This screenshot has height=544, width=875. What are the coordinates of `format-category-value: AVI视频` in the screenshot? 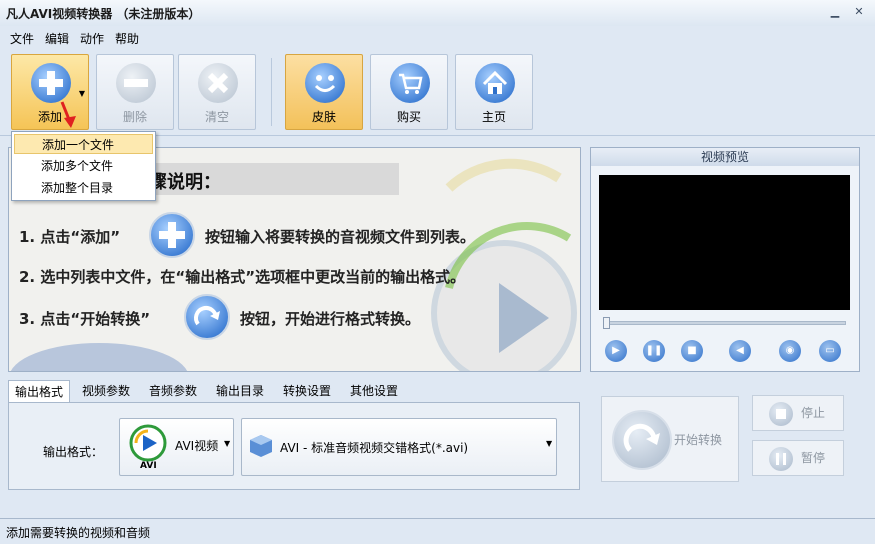 It's located at (197, 446).